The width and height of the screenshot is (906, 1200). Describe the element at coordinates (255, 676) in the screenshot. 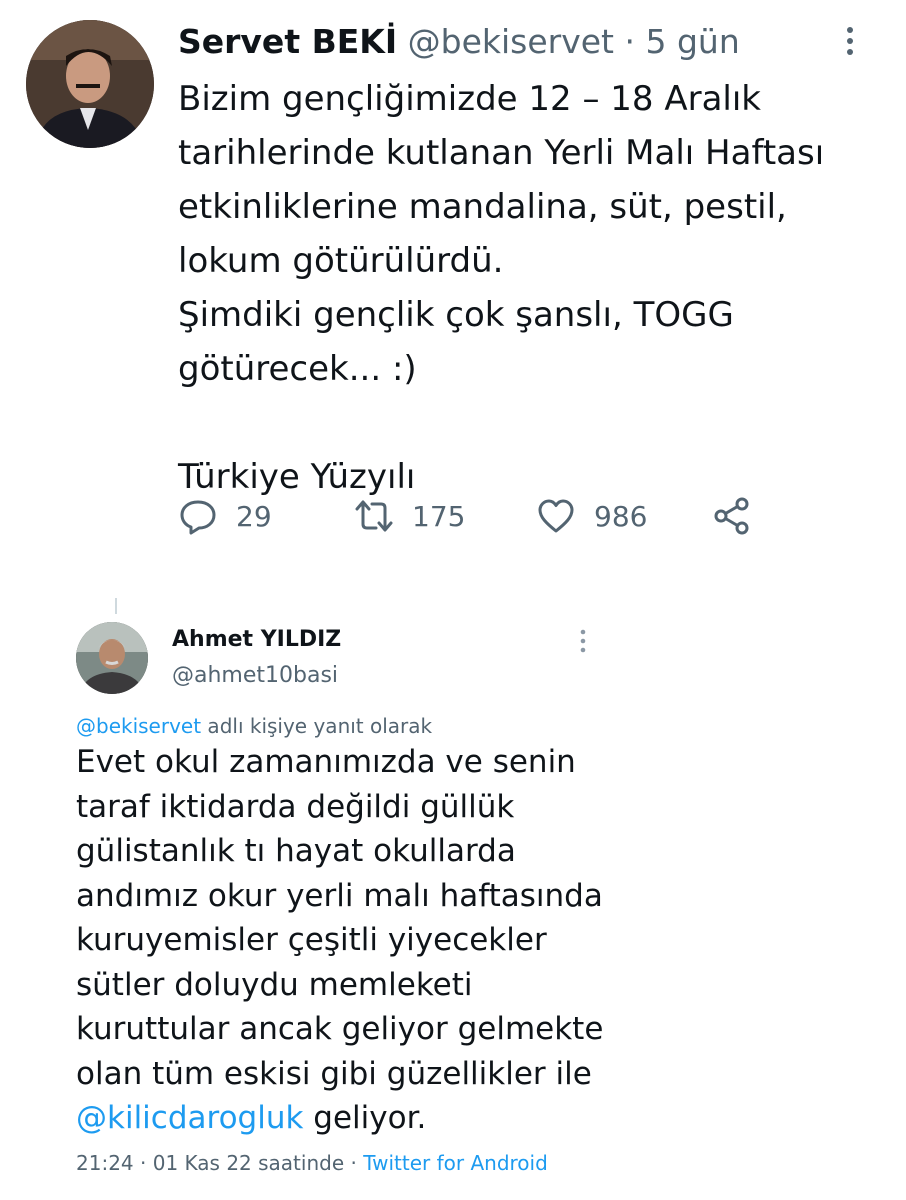

I see `author-handle: @ahmet10basi` at that location.